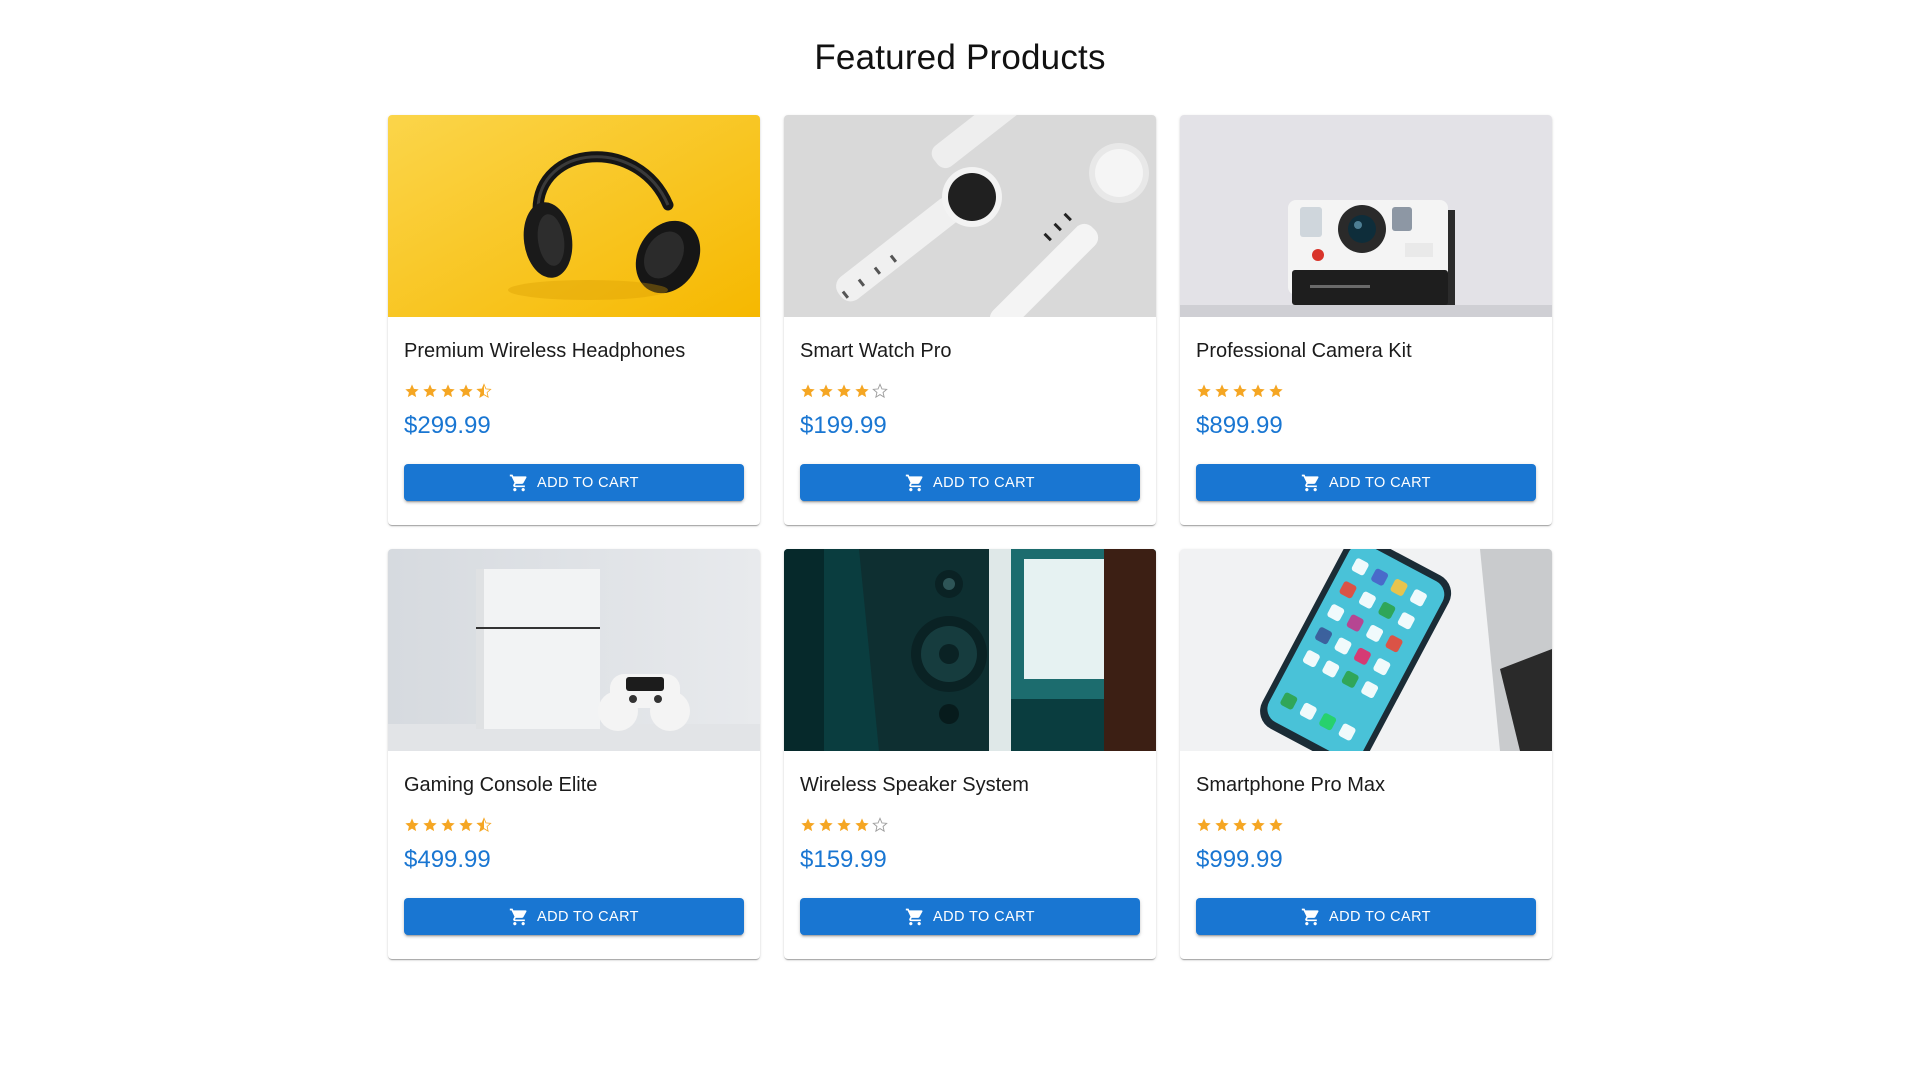 This screenshot has height=1080, width=1920. What do you see at coordinates (574, 216) in the screenshot?
I see `product-image-headphones` at bounding box center [574, 216].